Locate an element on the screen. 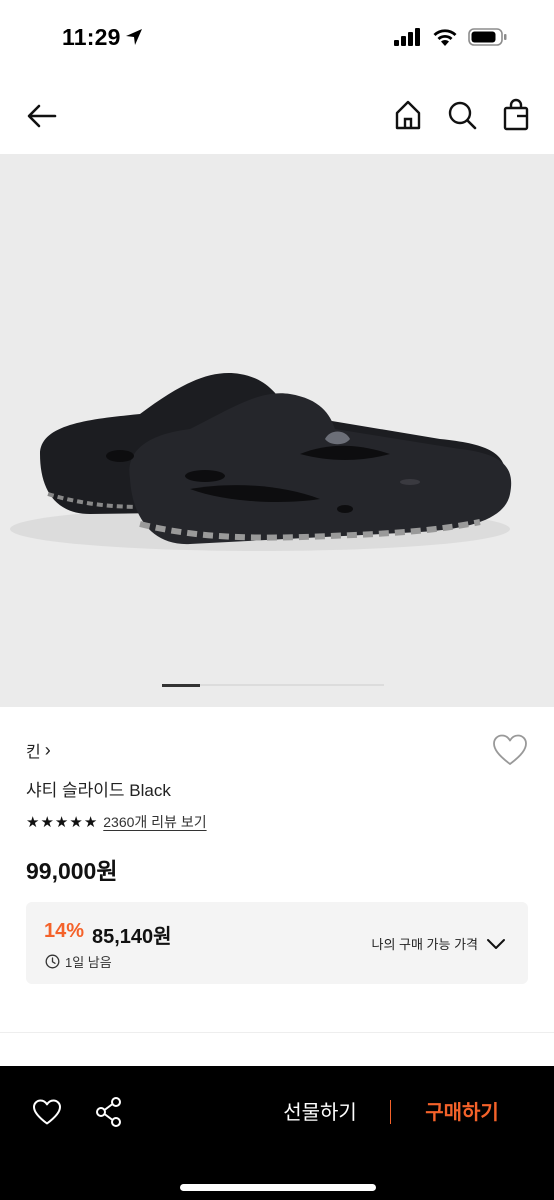  discount-rate: 14% is located at coordinates (64, 931).